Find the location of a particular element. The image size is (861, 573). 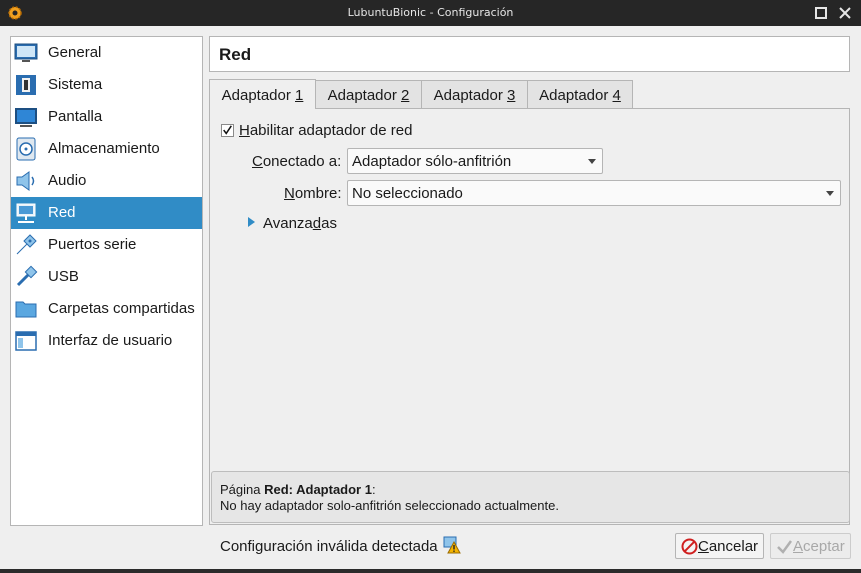

window-bottom-edge is located at coordinates (430, 571).